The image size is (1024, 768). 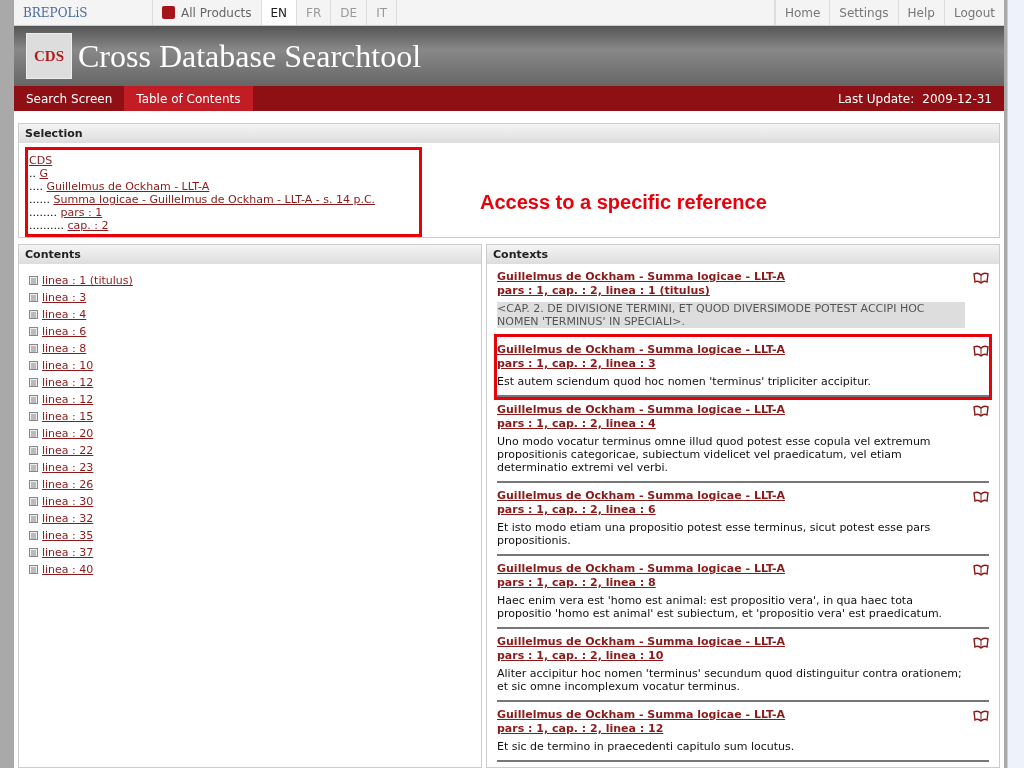 I want to click on context-text: Uno modo vocatur terminus omne illud quod potest esse copula vel extremum propositionis categoricae, subiectum videlicet vel praedicatum, vel etiam determinatio extremi vel verbi., so click(x=714, y=454).